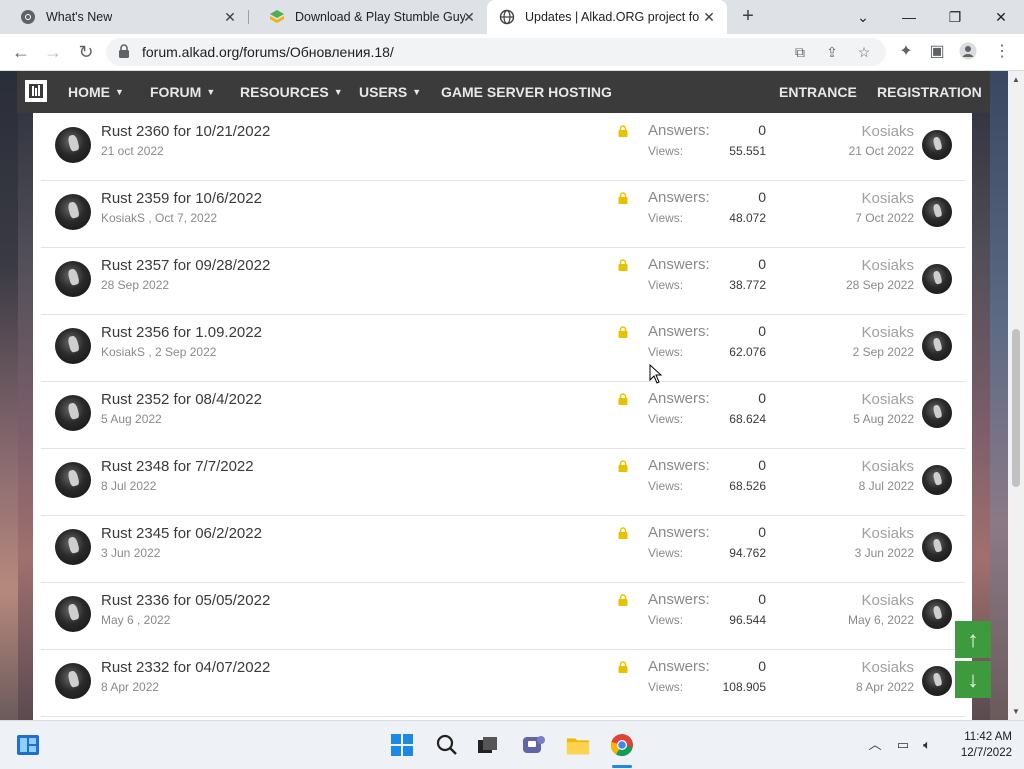 Image resolution: width=1024 pixels, height=769 pixels. I want to click on chrome-taskbar-icon, so click(622, 745).